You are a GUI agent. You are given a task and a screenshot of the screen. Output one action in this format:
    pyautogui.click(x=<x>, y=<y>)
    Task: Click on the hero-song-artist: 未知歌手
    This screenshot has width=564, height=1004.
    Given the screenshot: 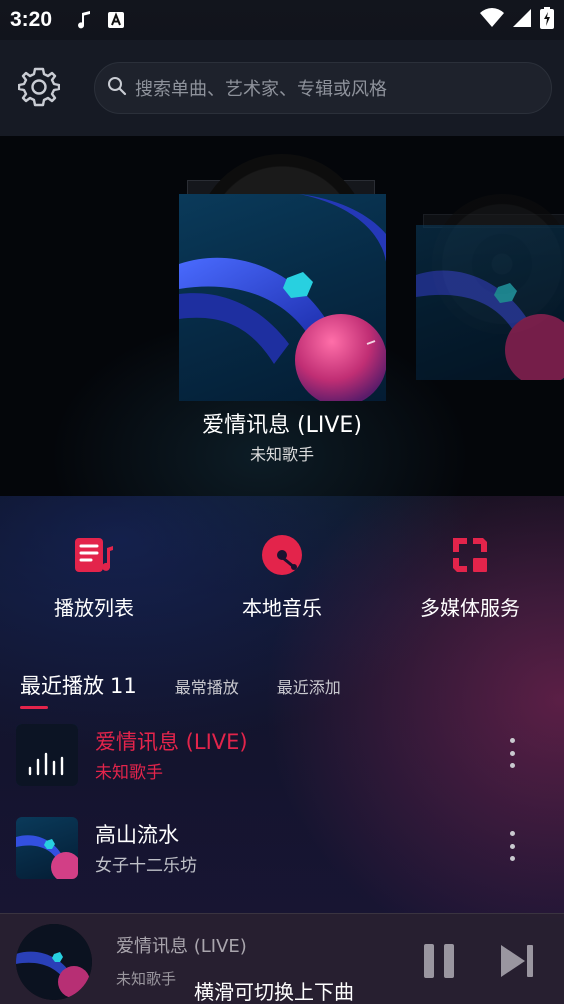 What is the action you would take?
    pyautogui.click(x=281, y=454)
    